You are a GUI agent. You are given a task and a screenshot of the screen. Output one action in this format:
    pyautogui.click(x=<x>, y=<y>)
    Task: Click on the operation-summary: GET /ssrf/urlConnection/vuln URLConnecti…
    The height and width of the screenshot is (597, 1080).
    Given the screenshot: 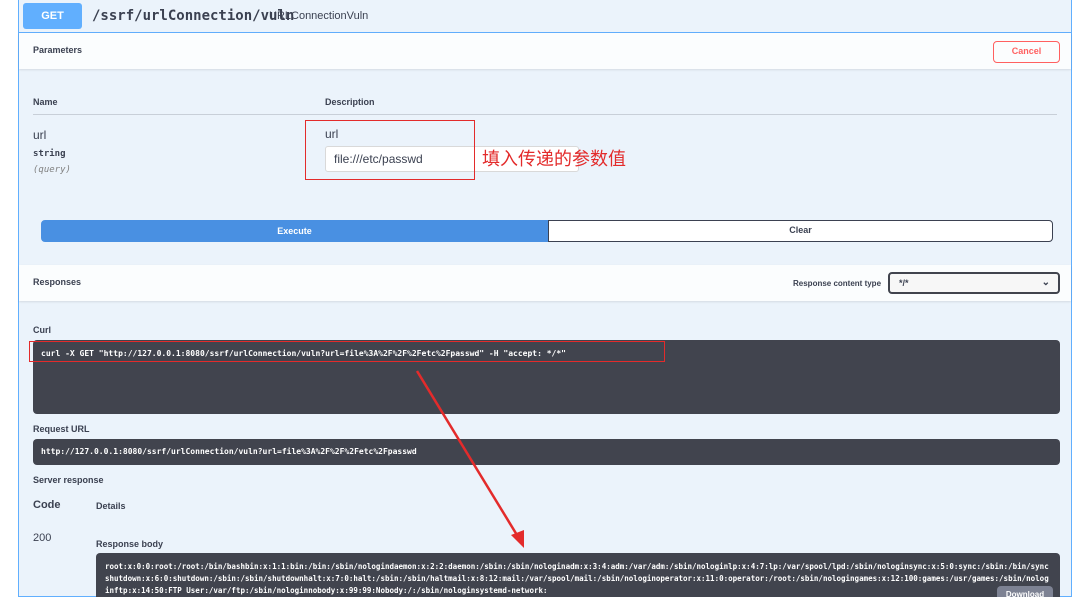 What is the action you would take?
    pyautogui.click(x=545, y=16)
    